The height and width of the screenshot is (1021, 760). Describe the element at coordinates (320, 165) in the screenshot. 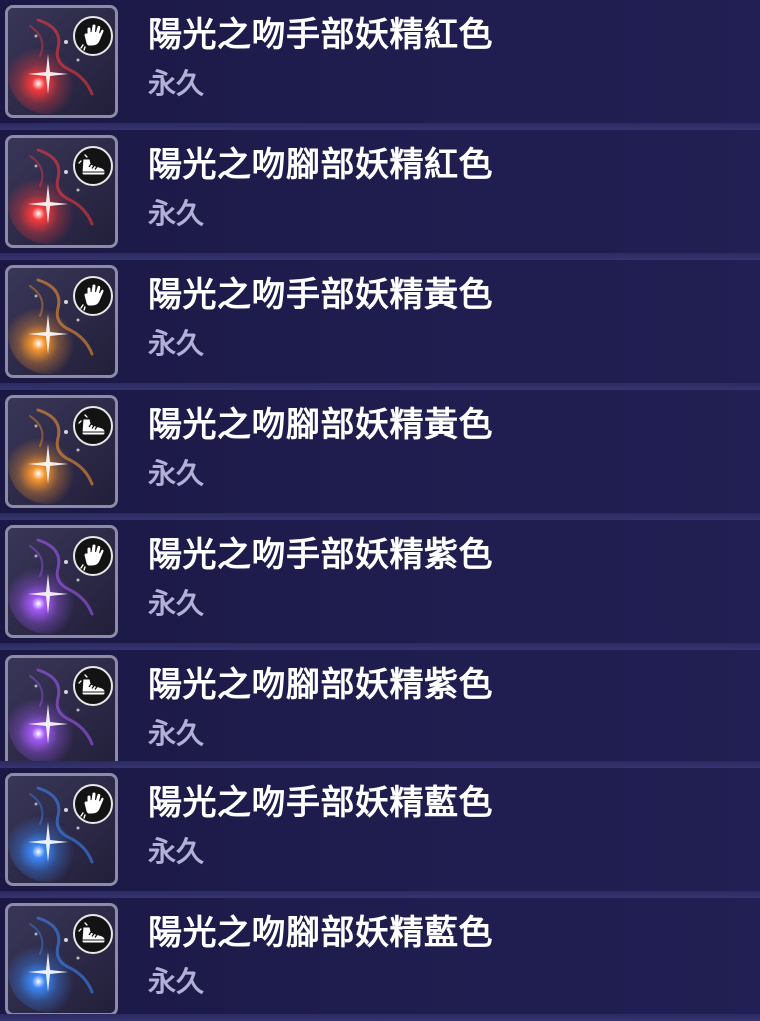

I see `item-title: 陽光之吻腳部妖精紅色` at that location.